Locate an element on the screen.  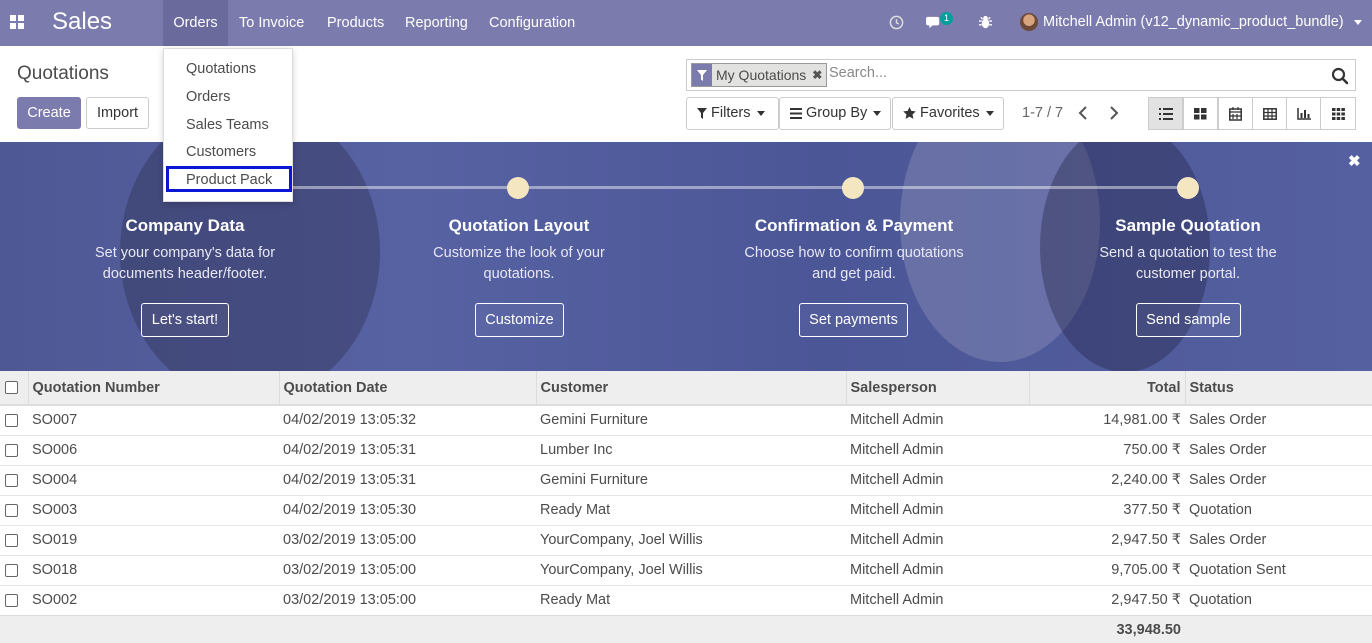
set-payments-button: Set payments is located at coordinates (853, 320).